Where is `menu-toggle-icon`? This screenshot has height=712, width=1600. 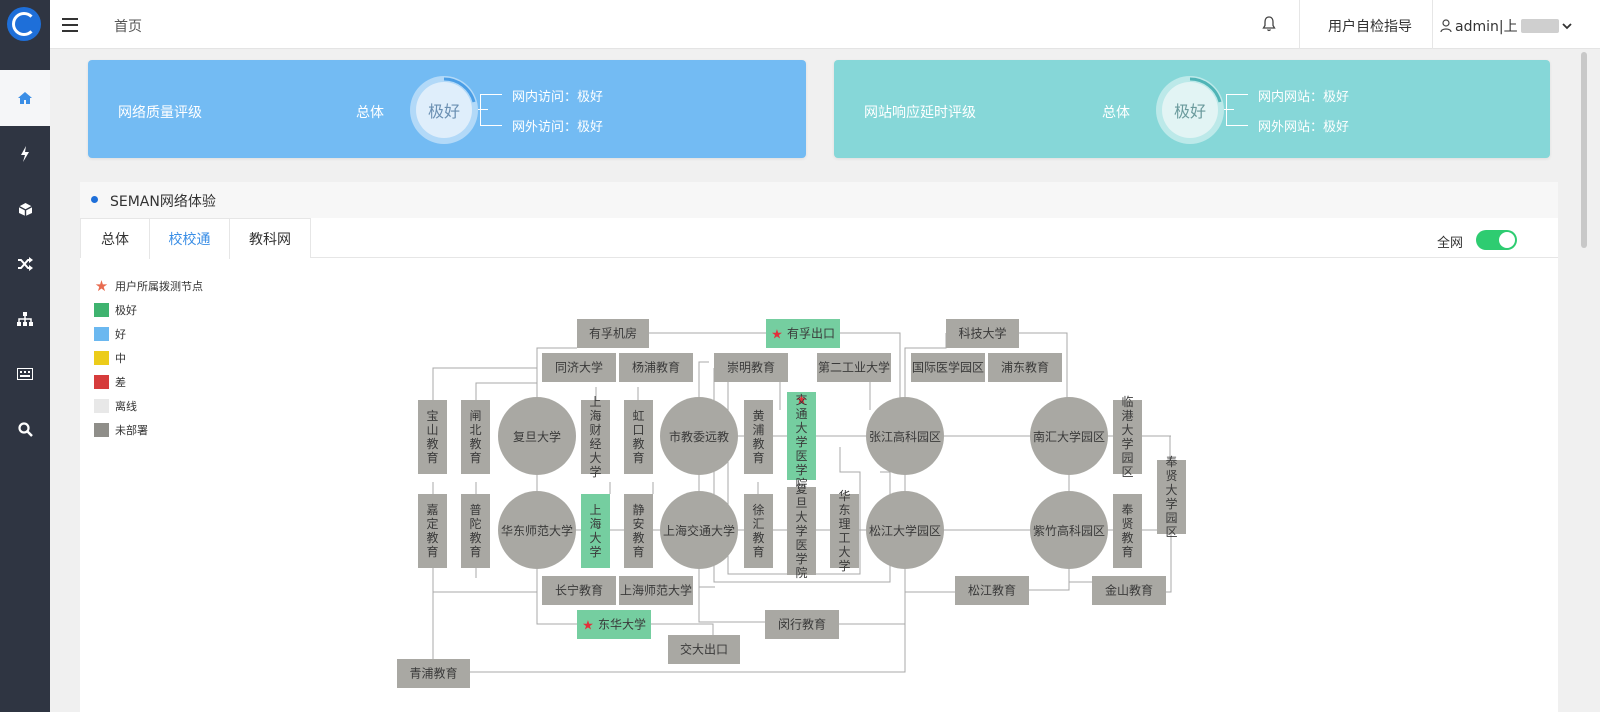
menu-toggle-icon is located at coordinates (70, 25).